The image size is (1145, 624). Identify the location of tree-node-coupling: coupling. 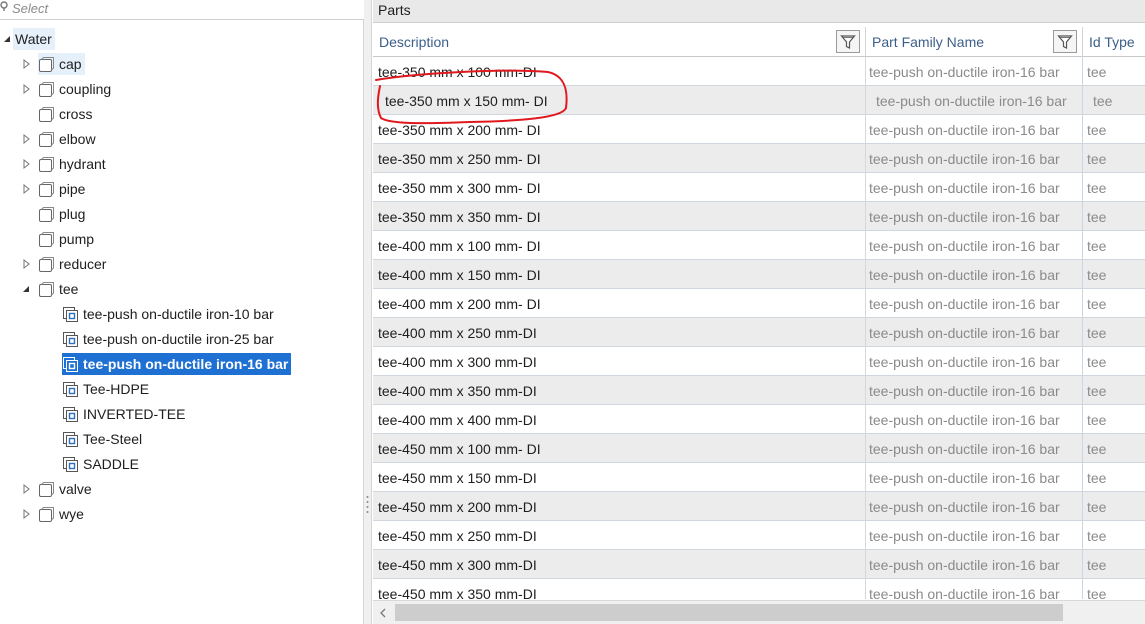
(57, 89).